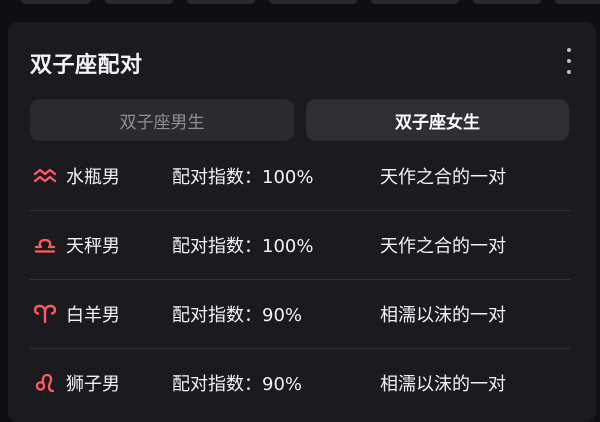 This screenshot has height=422, width=600. Describe the element at coordinates (569, 61) in the screenshot. I see `more-vertical-icon` at that location.